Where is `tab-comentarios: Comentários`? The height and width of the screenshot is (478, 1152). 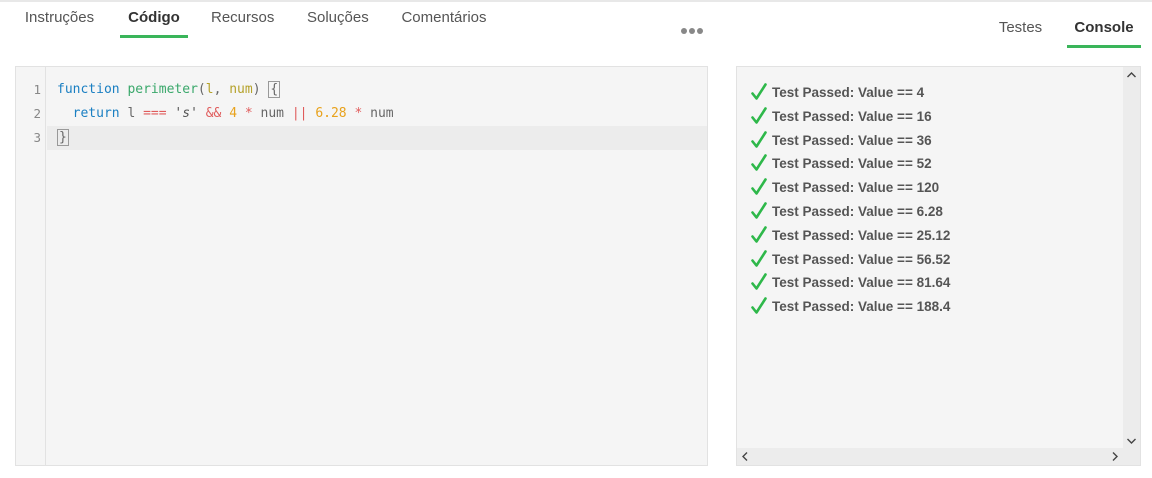
tab-comentarios: Comentários is located at coordinates (444, 19).